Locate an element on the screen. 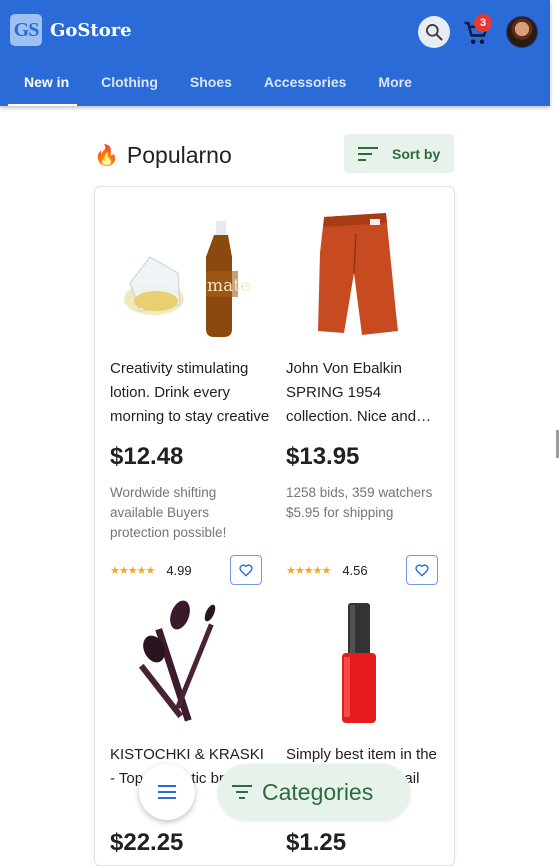 The height and width of the screenshot is (866, 559). product-rating: ★★★★★ 4.56 is located at coordinates (366, 570).